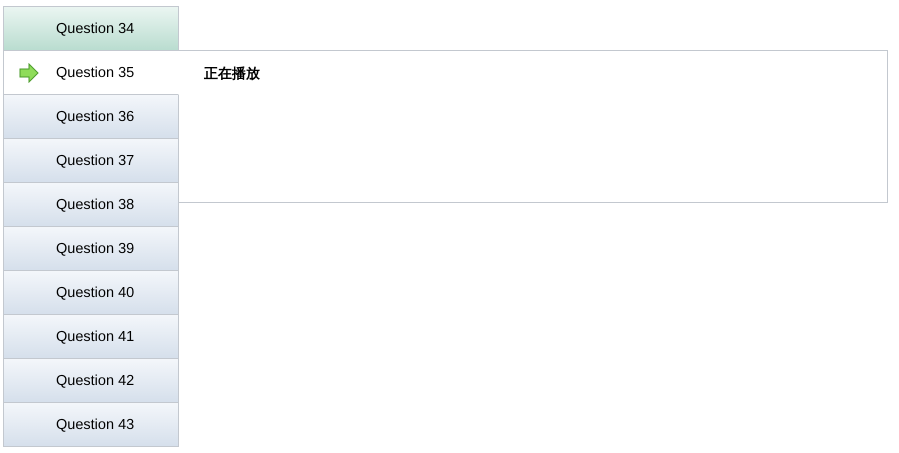  What do you see at coordinates (91, 161) in the screenshot?
I see `question-tab: Question 37` at bounding box center [91, 161].